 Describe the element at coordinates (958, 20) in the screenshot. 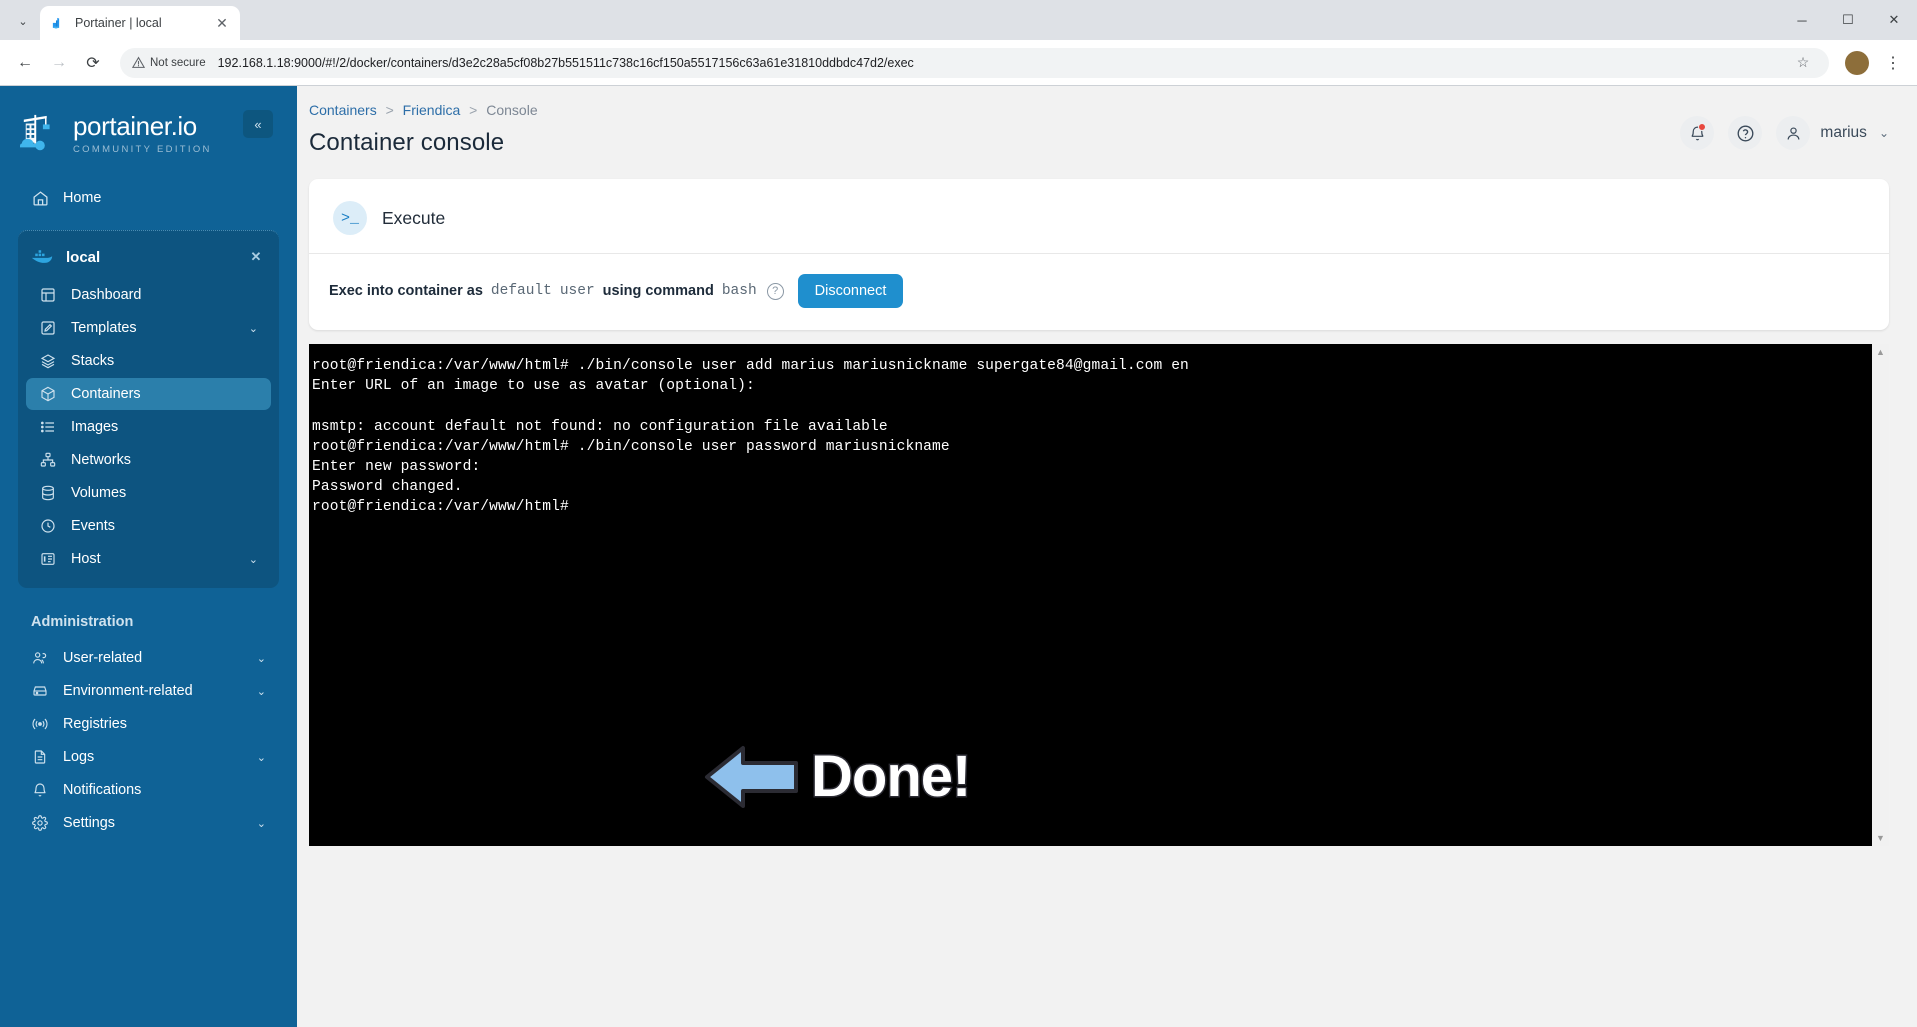

I see `browser-tabstrip: ⌄ Portainer | local ✕ ─ ☐ ✕` at that location.